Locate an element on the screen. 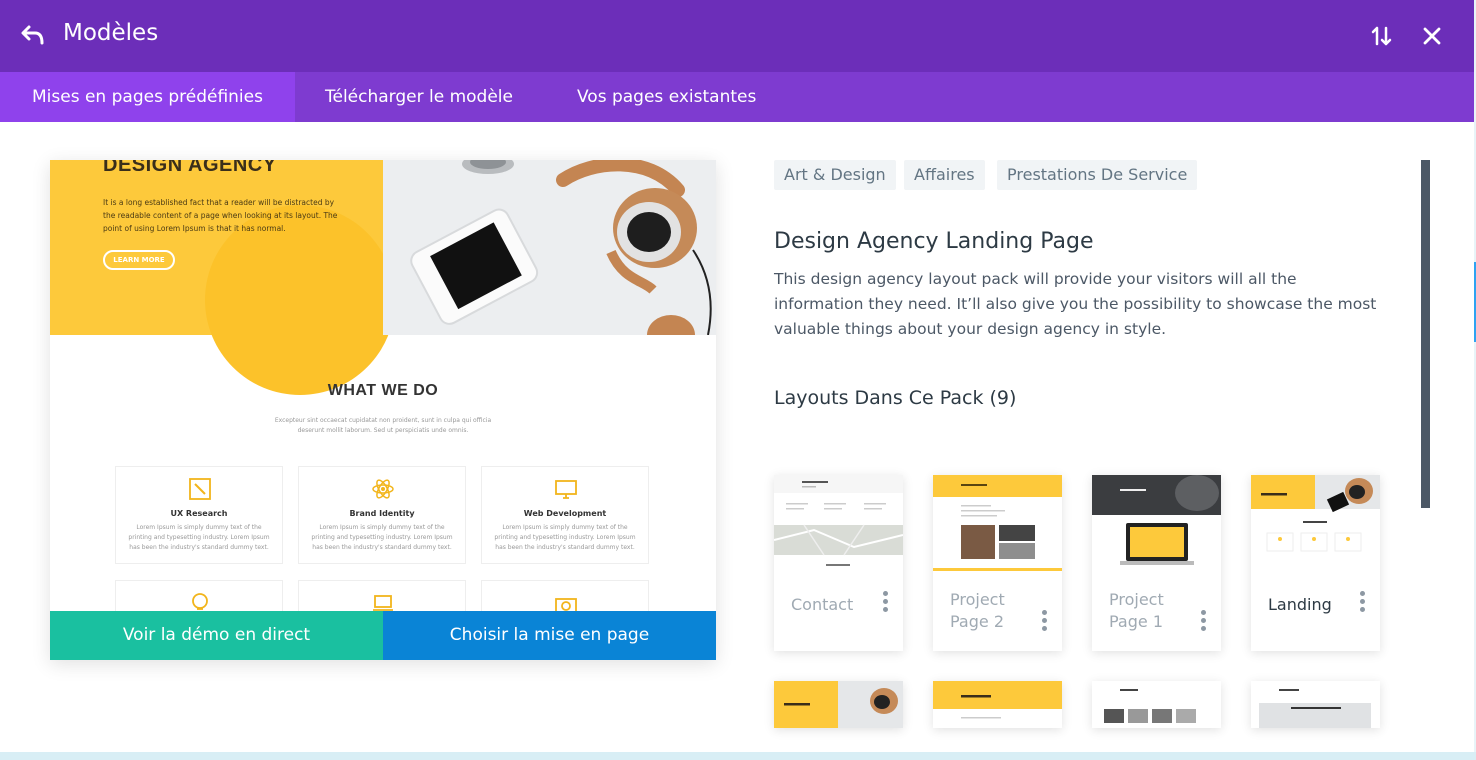 The image size is (1476, 760). tab-predefined-layouts: Mises en pages prédéfinies is located at coordinates (147, 97).